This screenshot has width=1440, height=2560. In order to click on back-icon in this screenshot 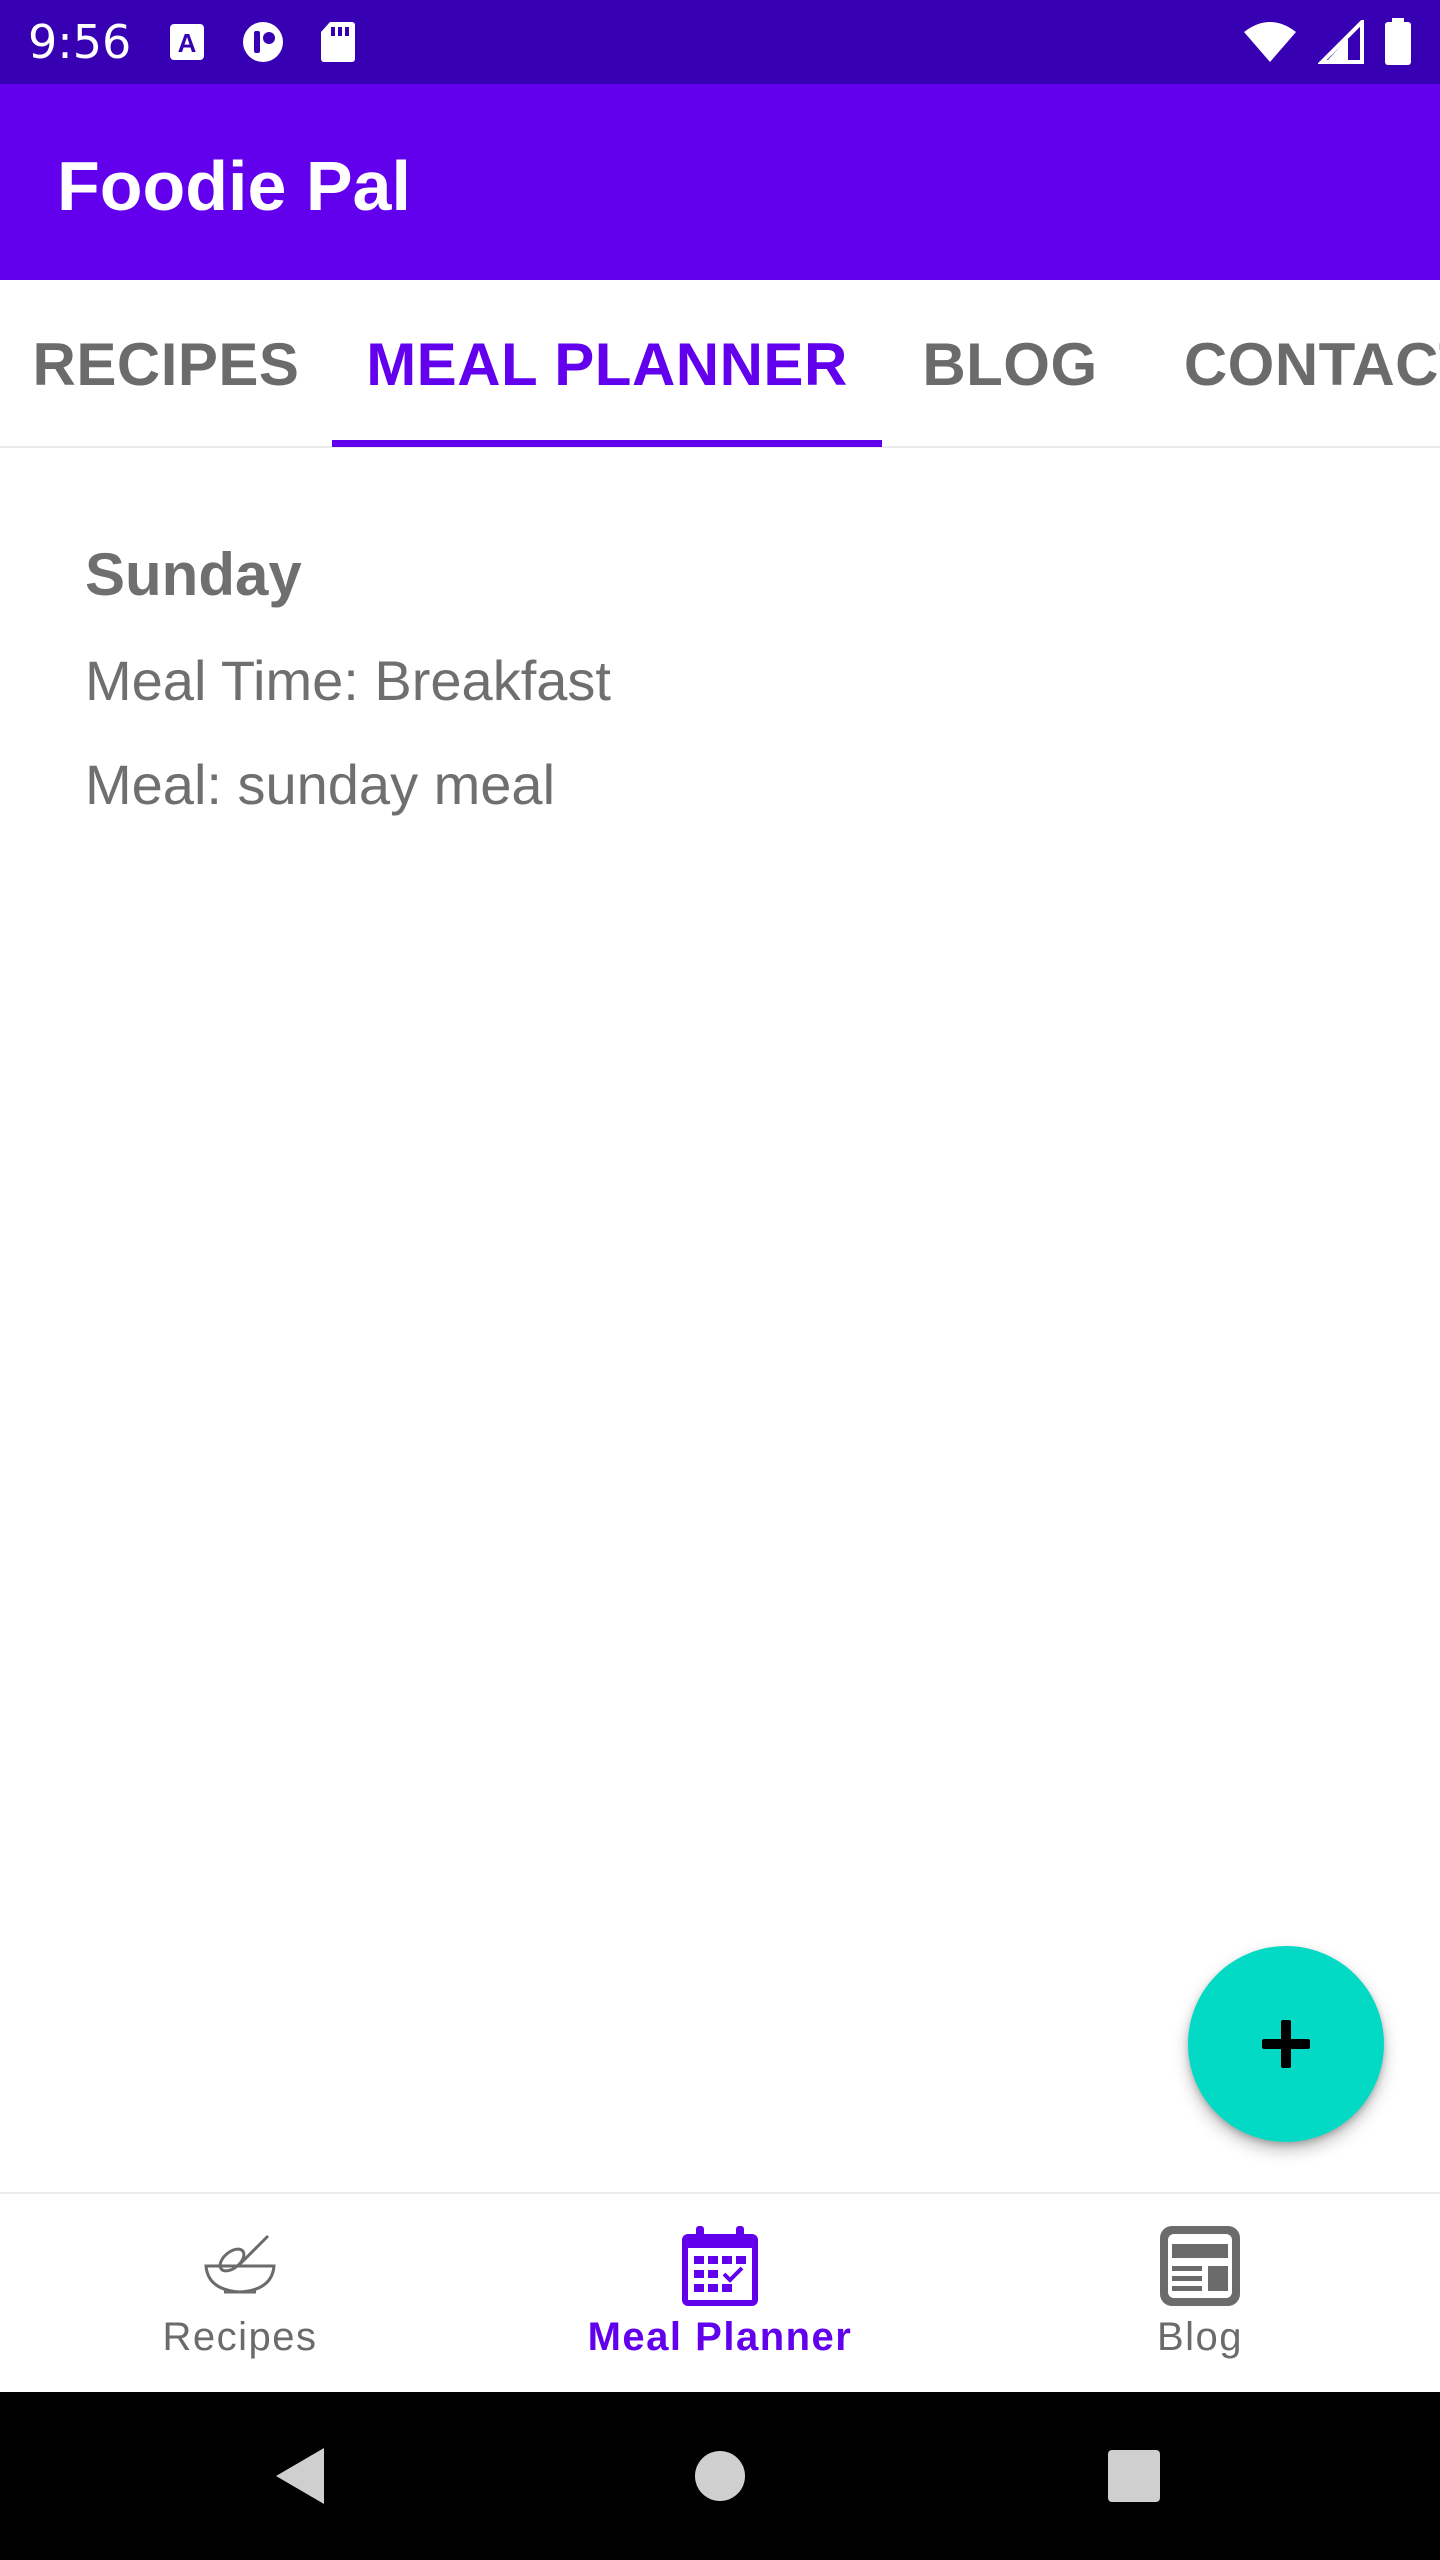, I will do `click(300, 2476)`.